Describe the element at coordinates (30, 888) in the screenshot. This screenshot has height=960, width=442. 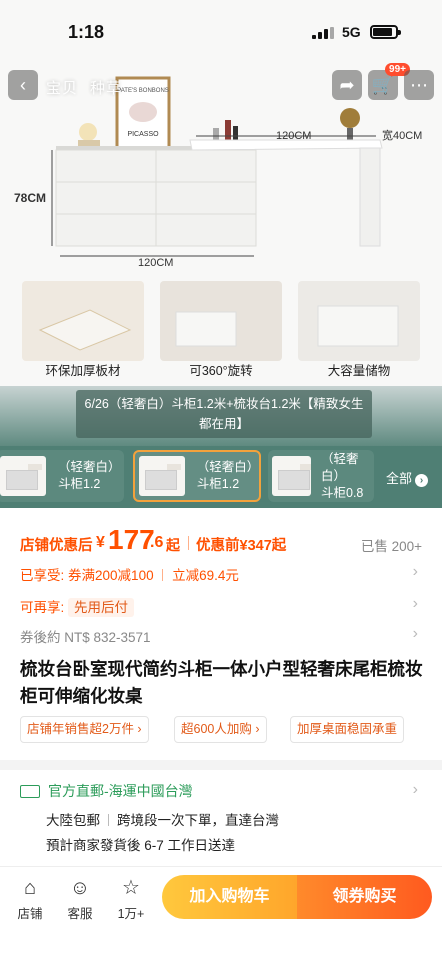
I see `store-icon: ⌂` at that location.